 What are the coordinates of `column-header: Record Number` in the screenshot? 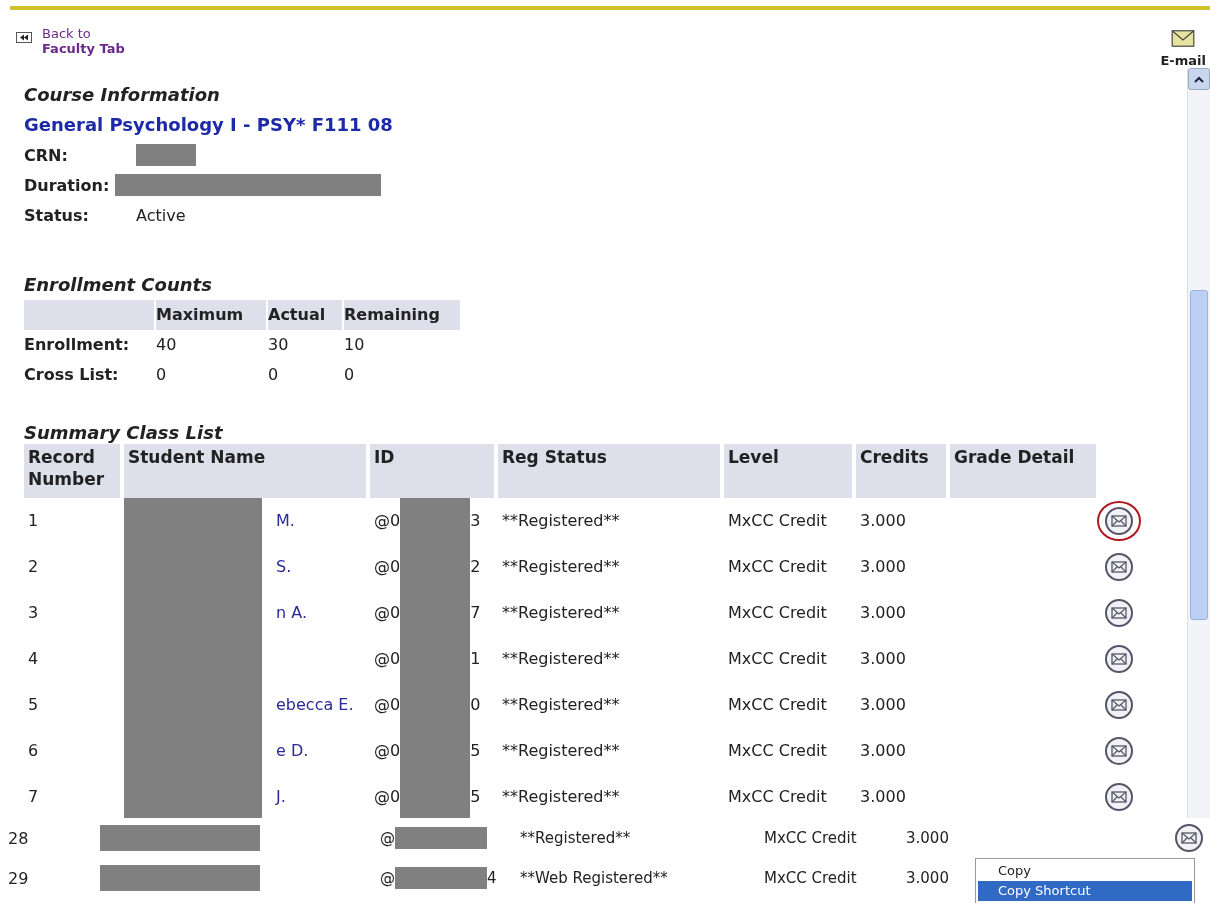 It's located at (72, 471).